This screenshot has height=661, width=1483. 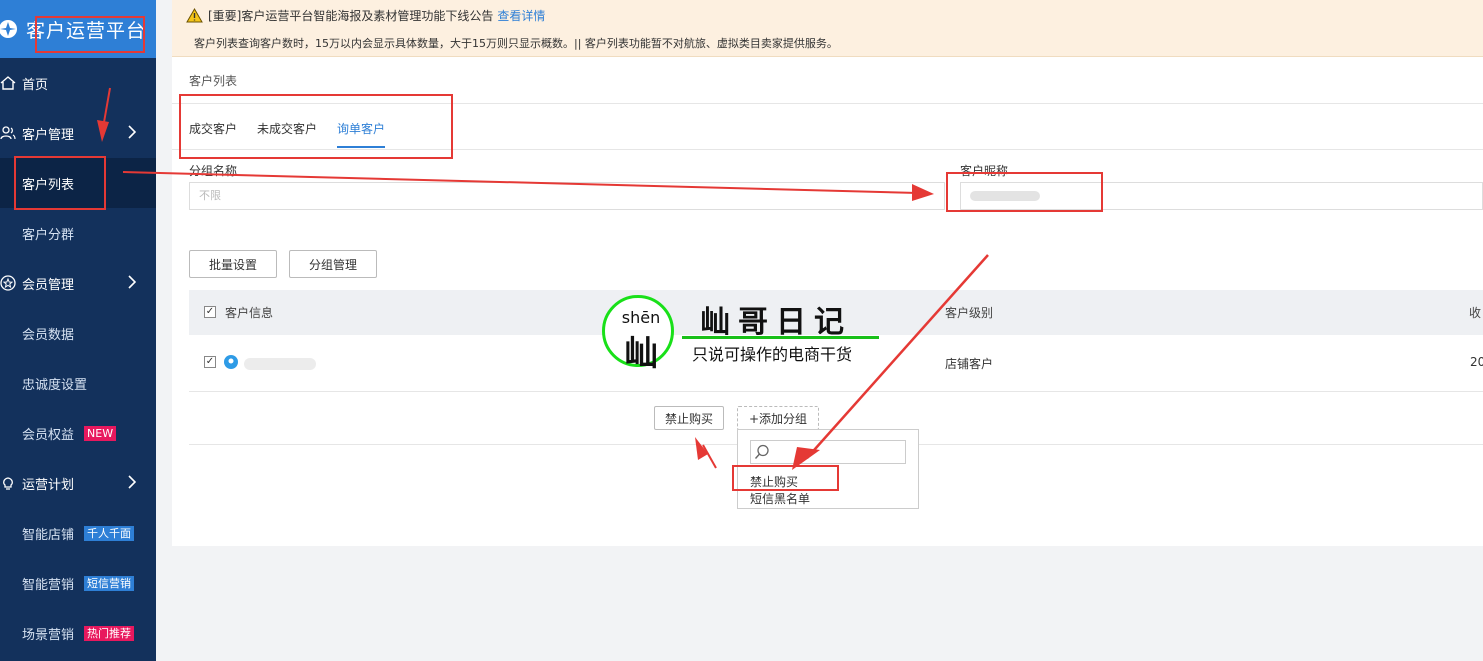 I want to click on sidebar-item-operation-plan: 运营计划, so click(x=78, y=483).